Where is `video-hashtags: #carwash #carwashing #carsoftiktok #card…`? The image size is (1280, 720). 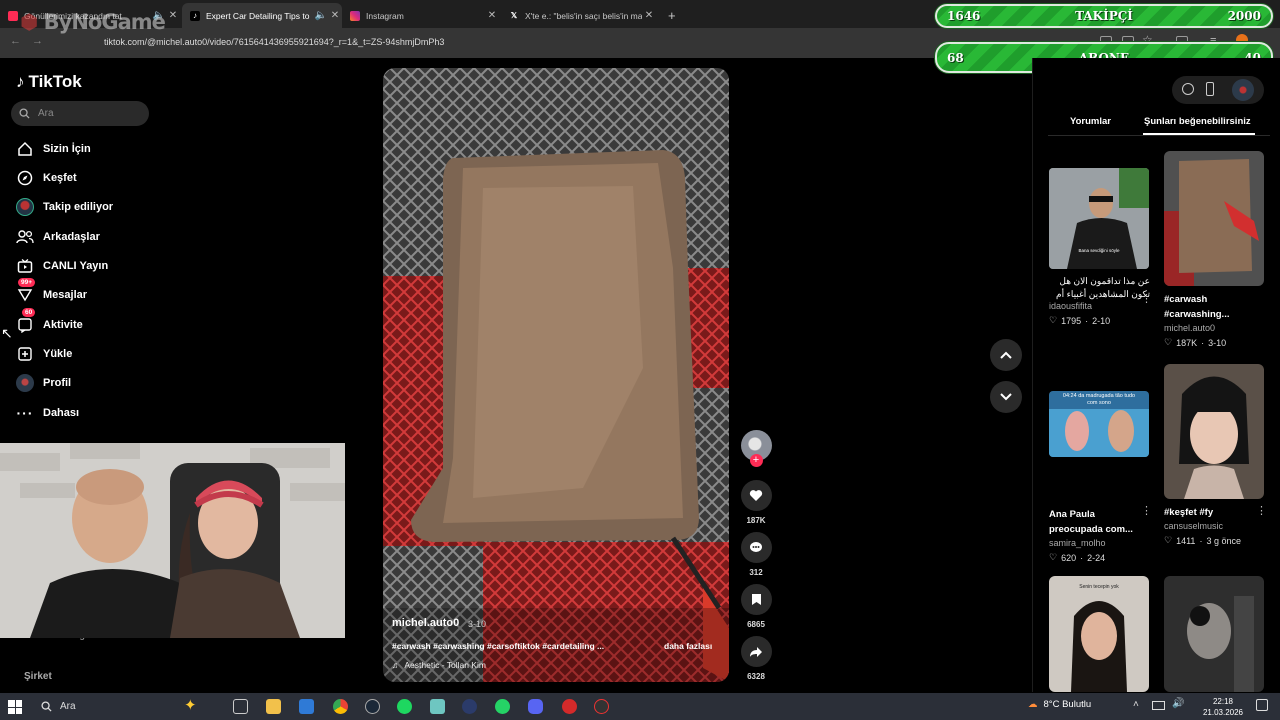 video-hashtags: #carwash #carwashing #carsoftiktok #card… is located at coordinates (498, 646).